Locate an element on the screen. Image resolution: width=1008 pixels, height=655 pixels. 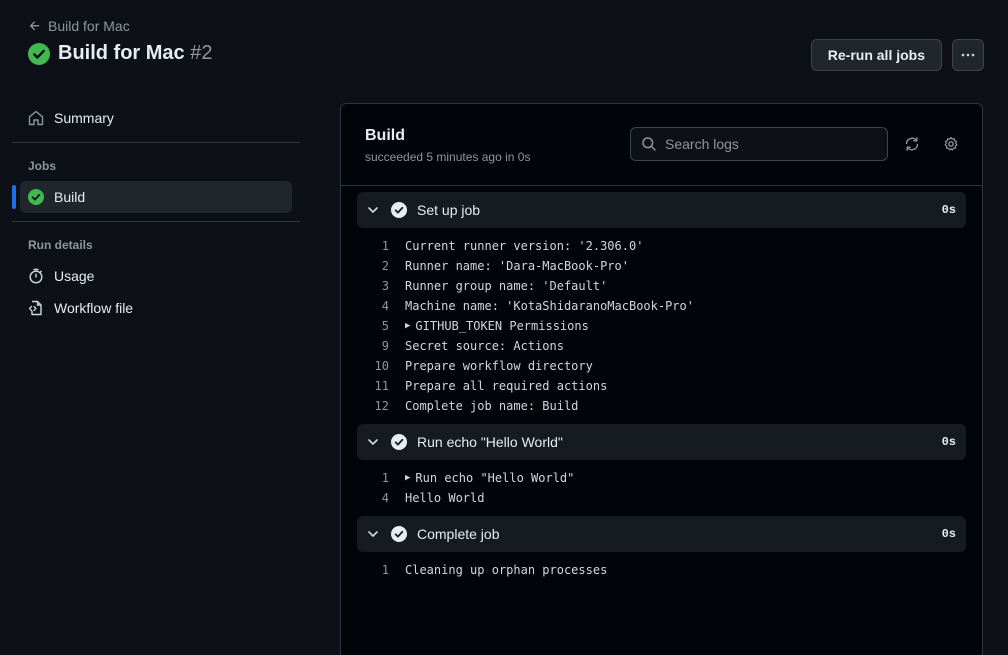
log-line: 11 Prepare all required actions is located at coordinates (661, 386).